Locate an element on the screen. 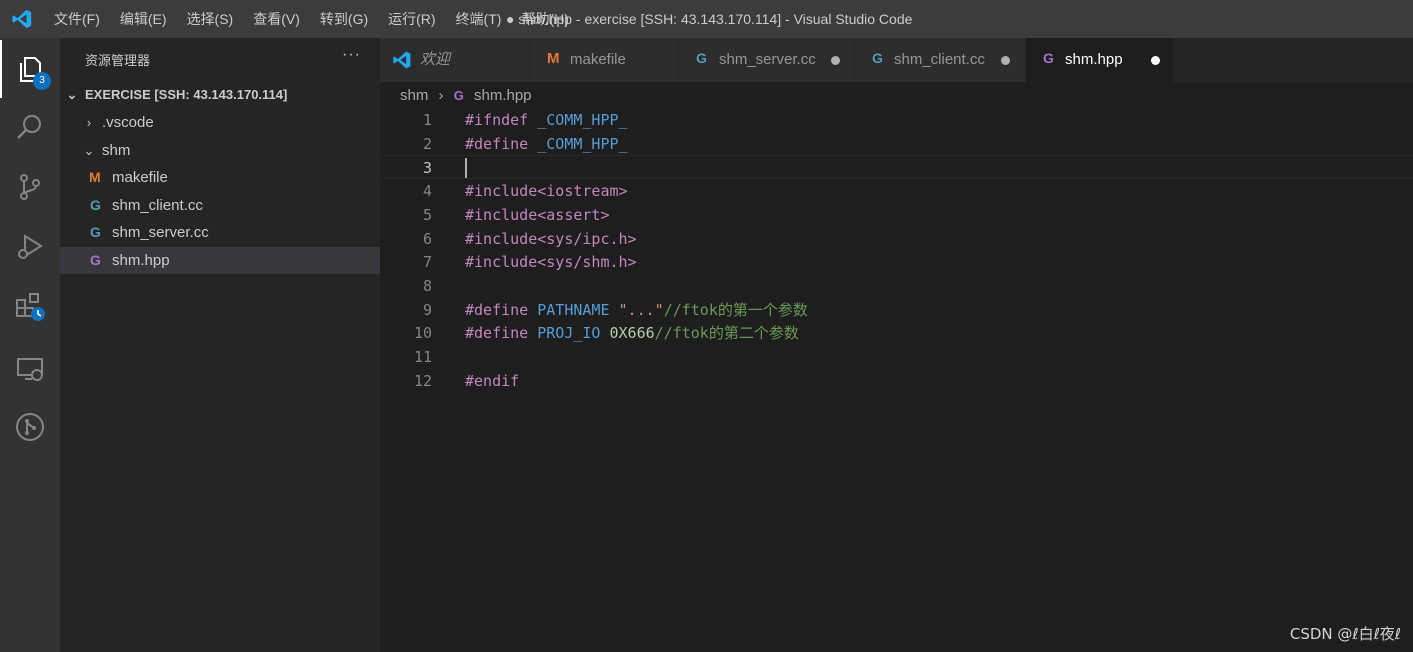 The height and width of the screenshot is (652, 1413). code-text: #include<assert> is located at coordinates (537, 215).